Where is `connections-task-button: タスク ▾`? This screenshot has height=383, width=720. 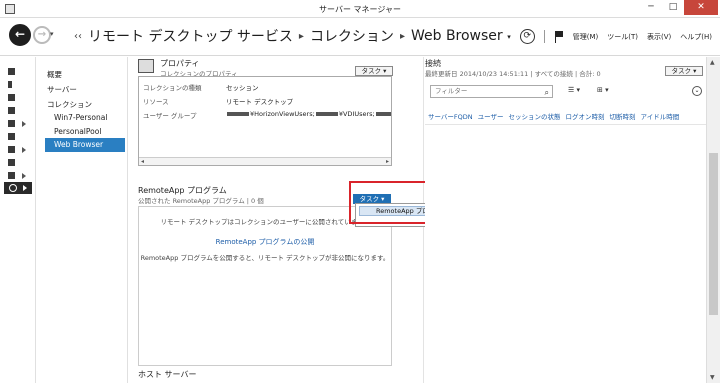
connections-task-button: タスク ▾ is located at coordinates (684, 71).